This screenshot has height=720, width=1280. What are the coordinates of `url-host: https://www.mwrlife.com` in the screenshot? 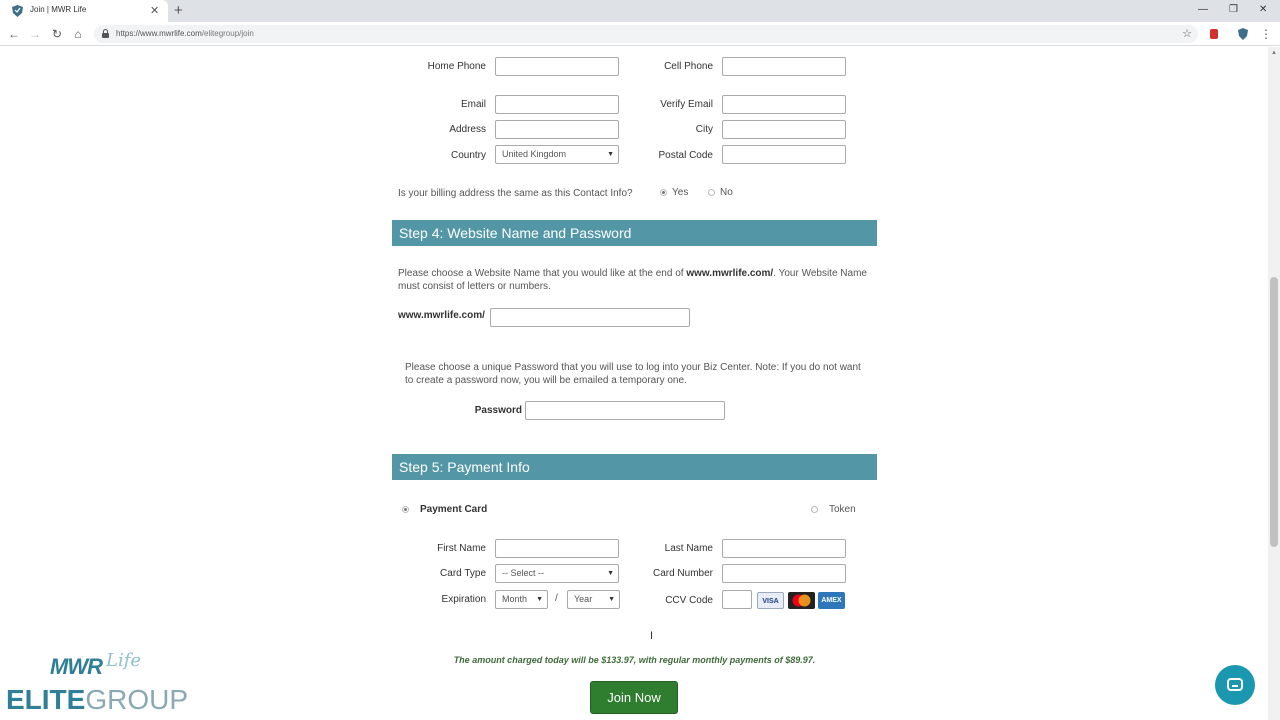 It's located at (159, 33).